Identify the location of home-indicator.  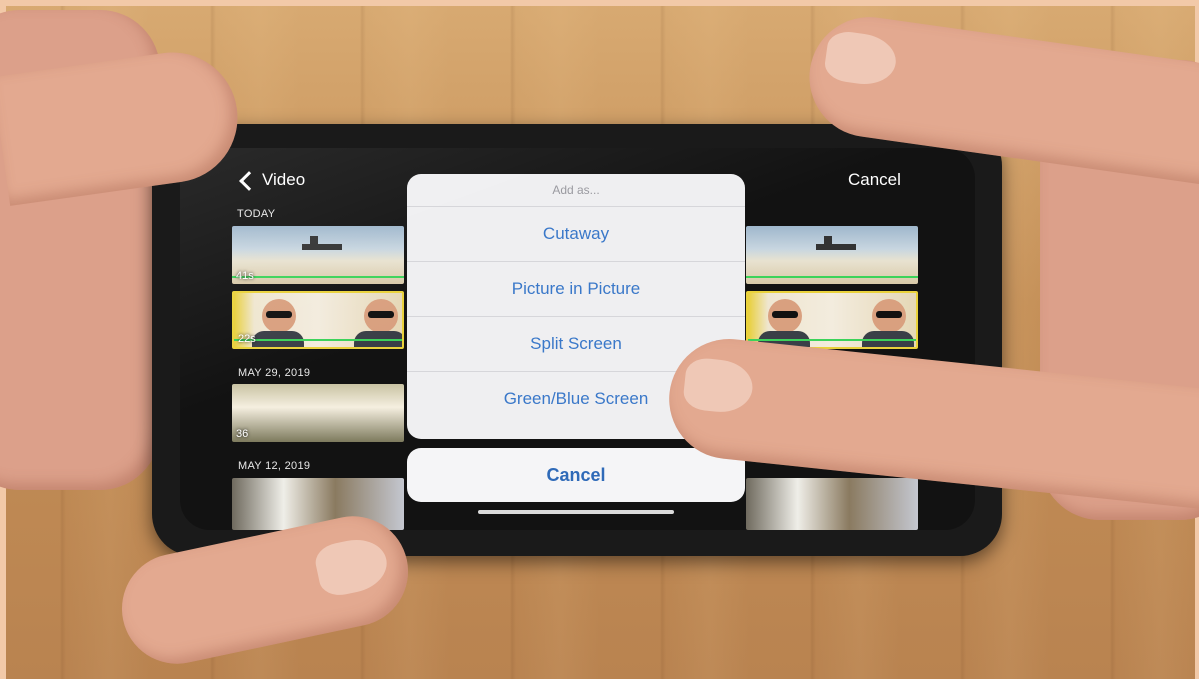
(576, 512).